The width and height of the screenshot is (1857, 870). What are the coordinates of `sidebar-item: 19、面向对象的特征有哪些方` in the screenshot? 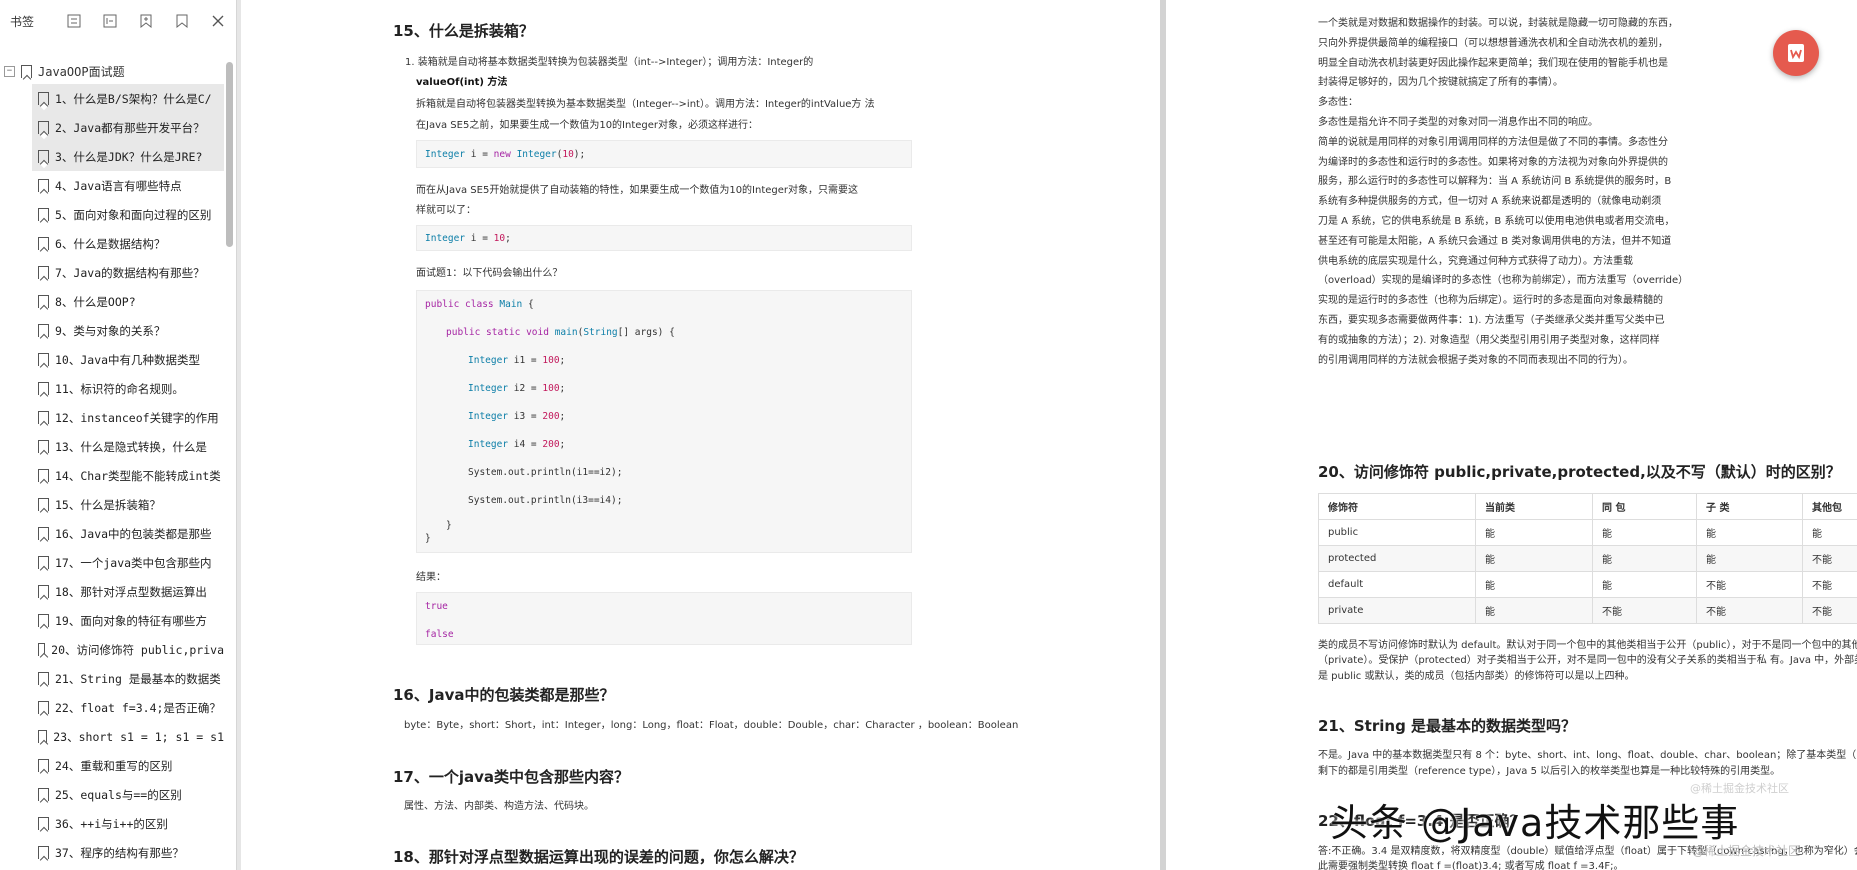 It's located at (112, 620).